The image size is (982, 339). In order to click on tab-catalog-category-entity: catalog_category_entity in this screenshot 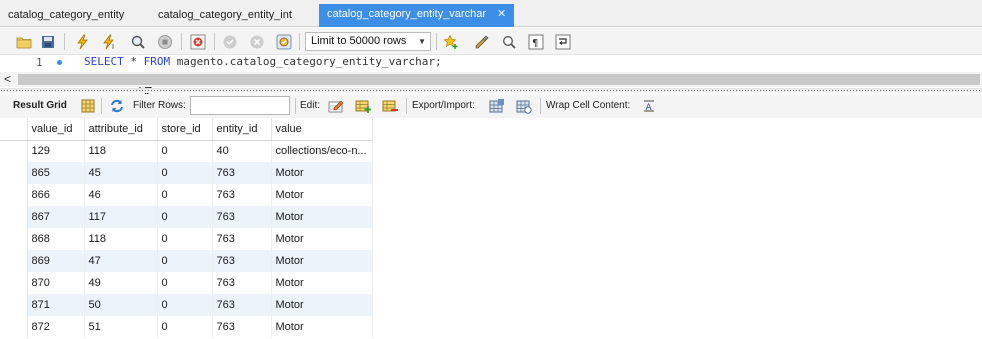, I will do `click(66, 16)`.